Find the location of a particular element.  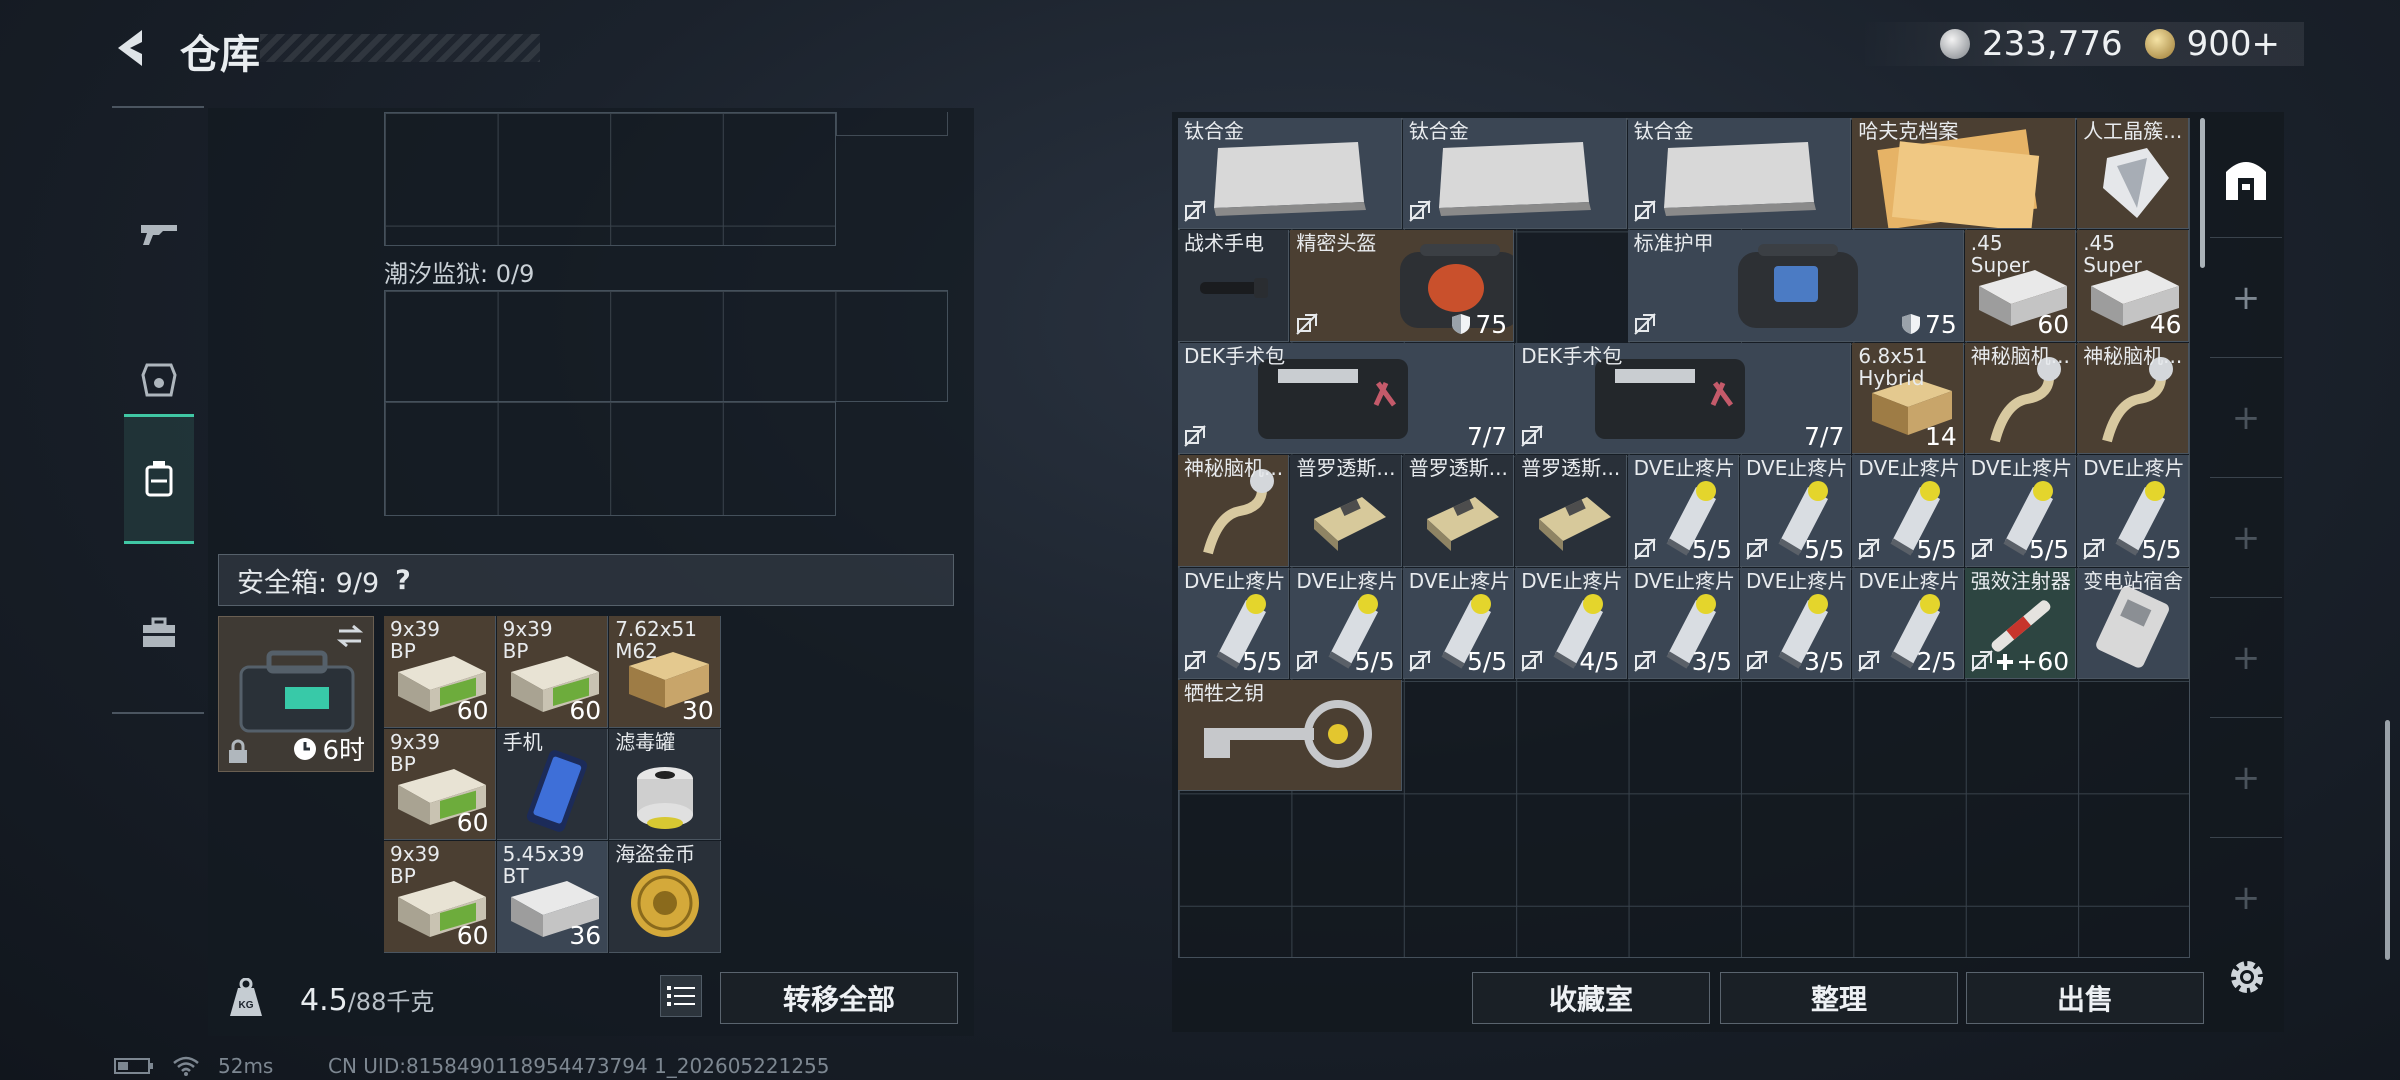

sort-button: 整理 is located at coordinates (1839, 998).